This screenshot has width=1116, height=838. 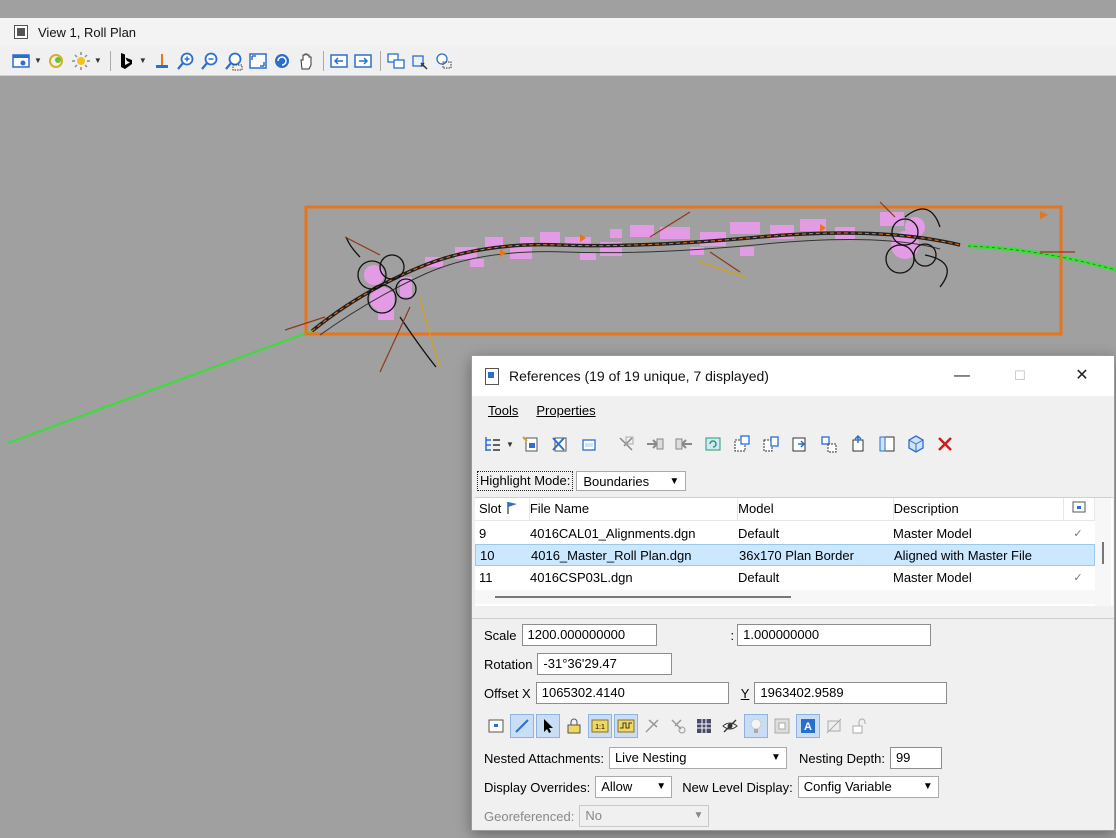 What do you see at coordinates (616, 481) in the screenshot?
I see `highlight-mode-value: Boundaries` at bounding box center [616, 481].